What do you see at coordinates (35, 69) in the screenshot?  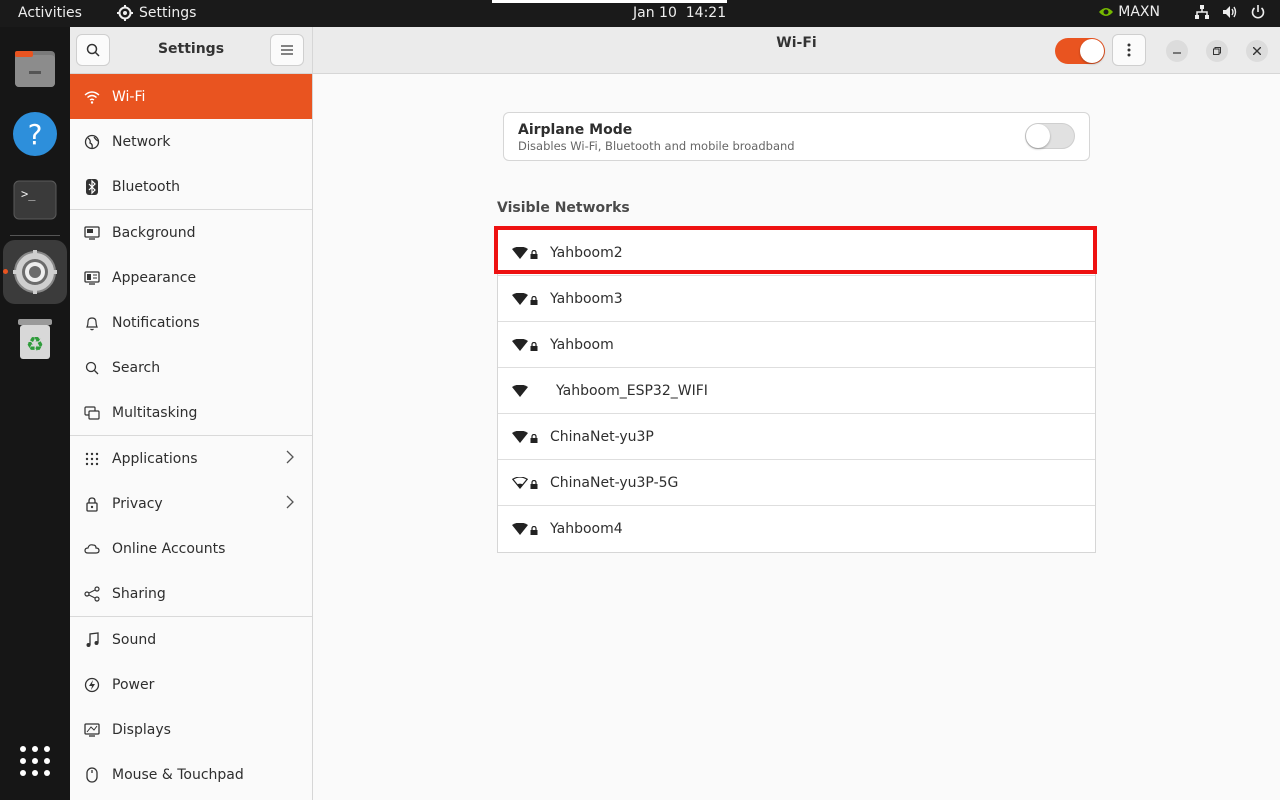 I see `files-app-icon` at bounding box center [35, 69].